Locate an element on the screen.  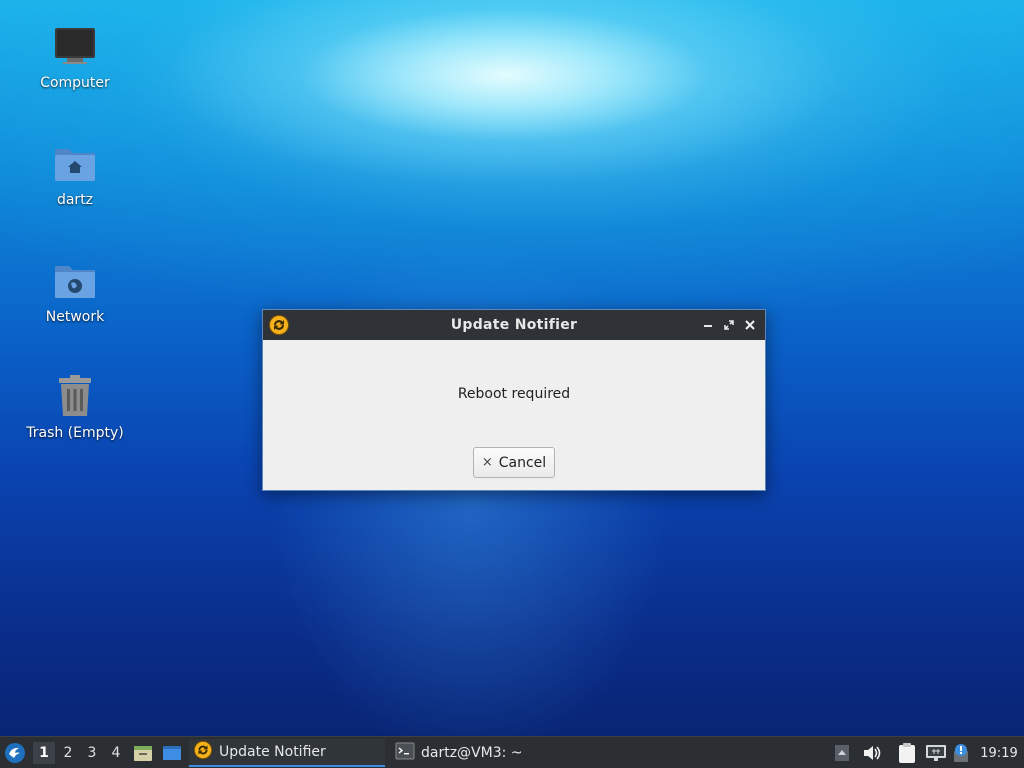
home-folder-icon is located at coordinates (75, 163).